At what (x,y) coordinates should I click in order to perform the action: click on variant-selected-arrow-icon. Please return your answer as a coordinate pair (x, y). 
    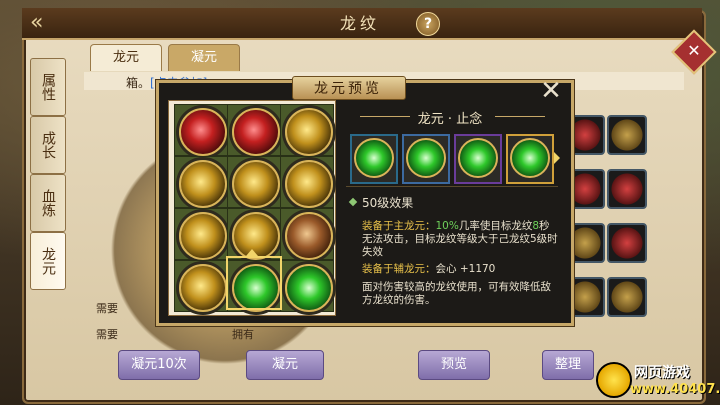
    Looking at the image, I should click on (557, 158).